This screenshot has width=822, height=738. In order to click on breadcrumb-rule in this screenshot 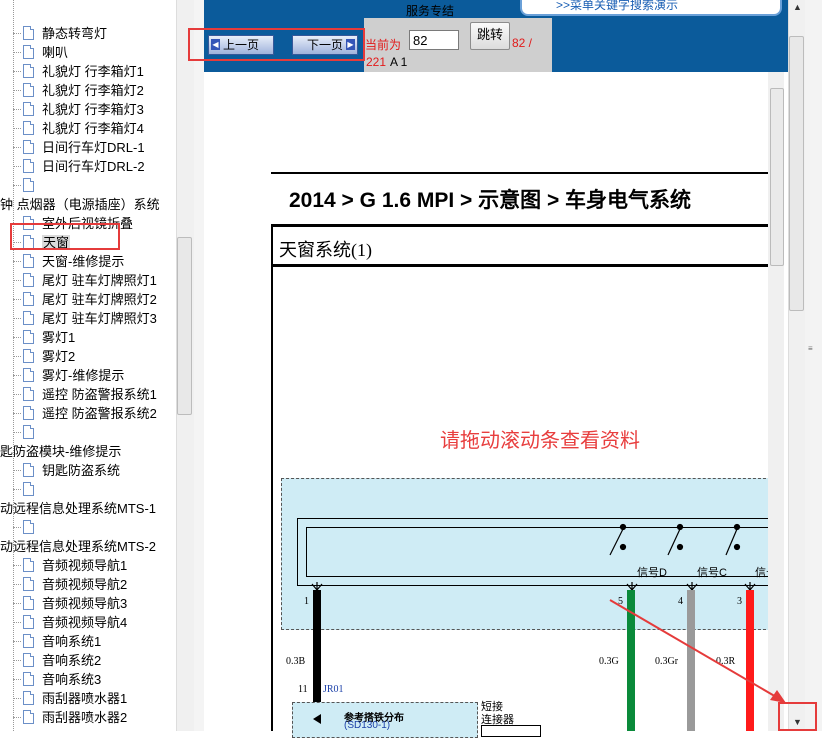, I will do `click(521, 225)`.